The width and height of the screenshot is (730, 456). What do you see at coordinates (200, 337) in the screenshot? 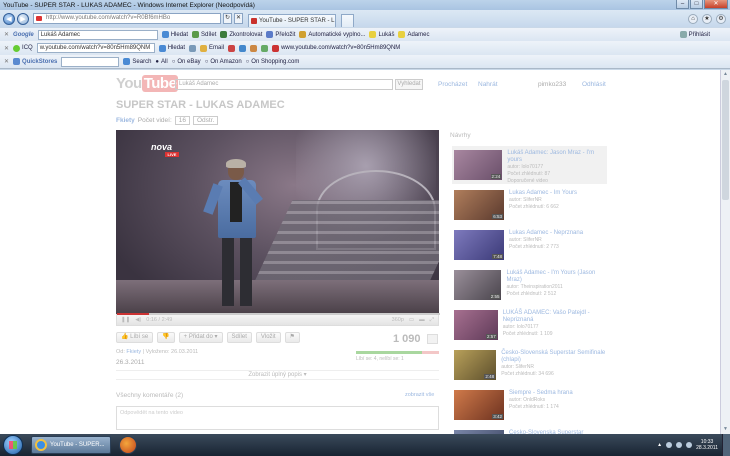
I see `add-to-button: + Přidat do ▾` at bounding box center [200, 337].